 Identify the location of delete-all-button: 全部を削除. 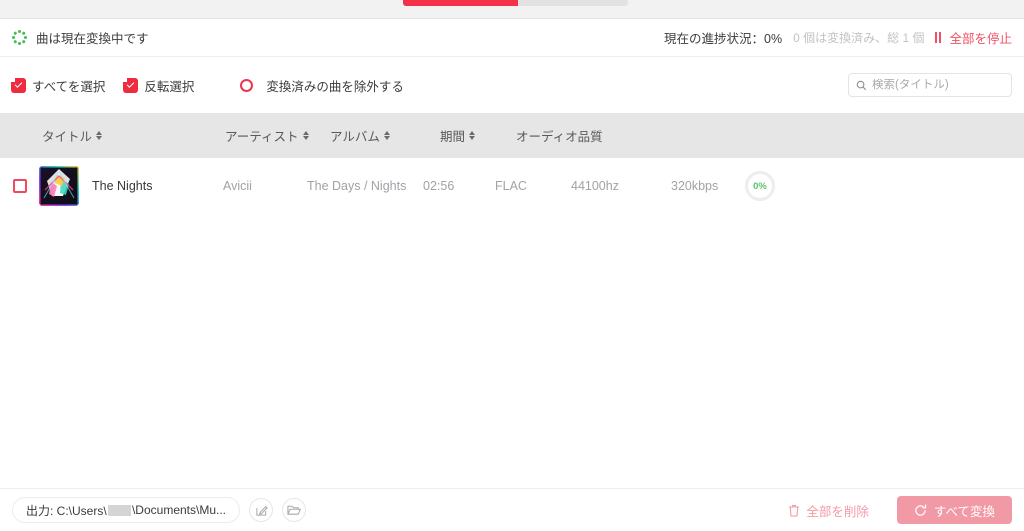
(828, 510).